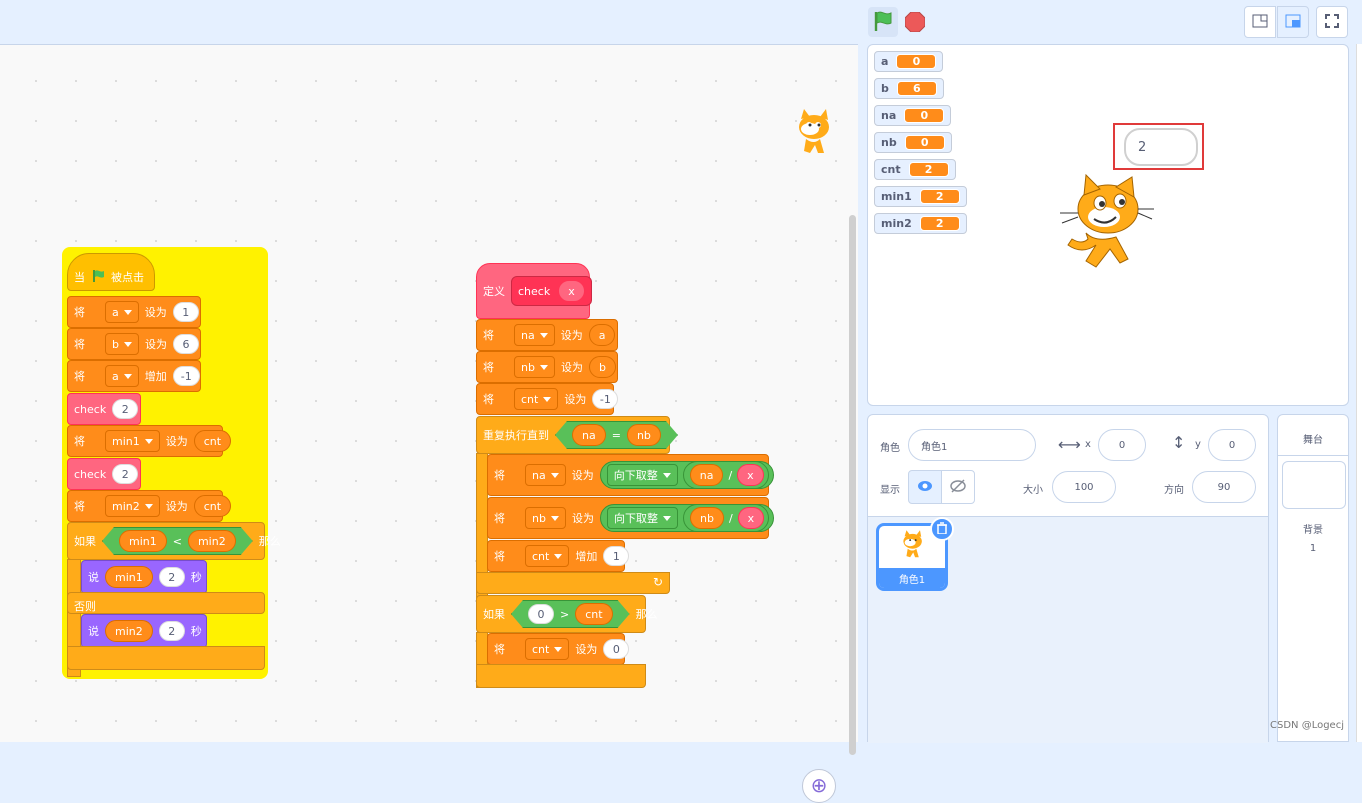 The height and width of the screenshot is (803, 1362). I want to click on set-b-block: 将 b 设为 6, so click(134, 344).